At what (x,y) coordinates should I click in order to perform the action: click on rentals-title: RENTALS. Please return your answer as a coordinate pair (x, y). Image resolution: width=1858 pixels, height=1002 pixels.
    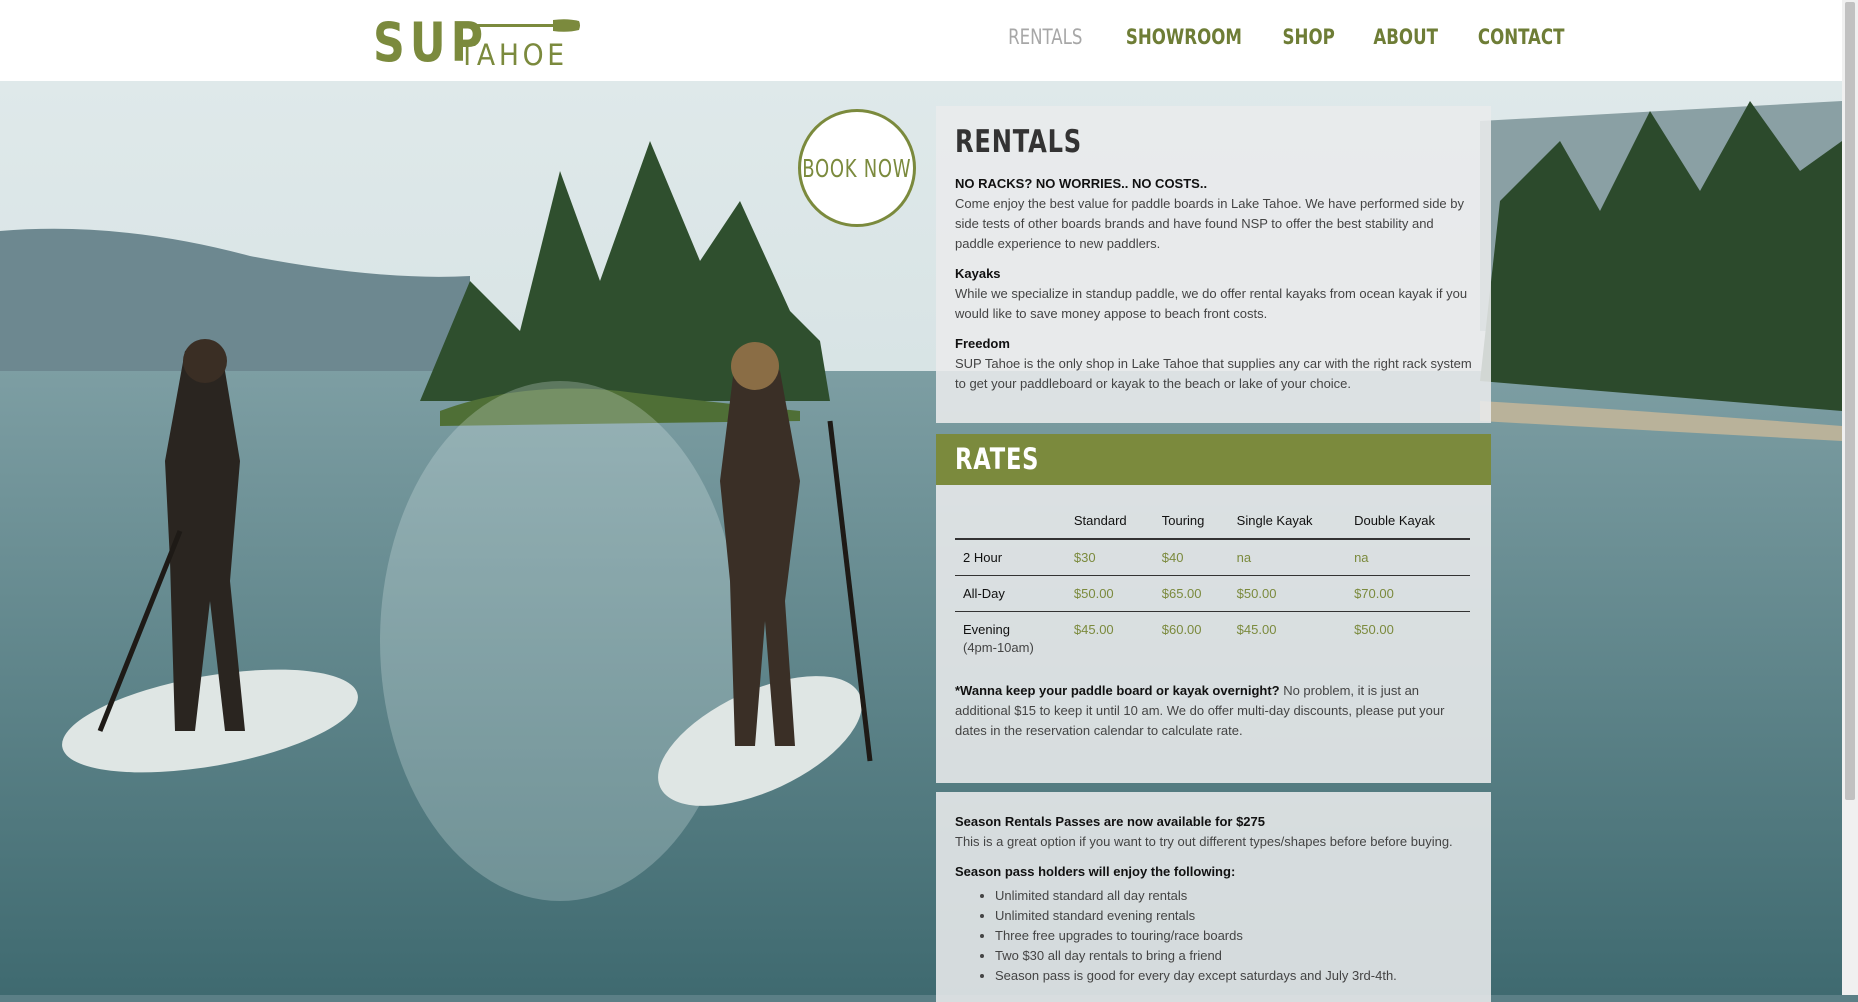
    Looking at the image, I should click on (1018, 142).